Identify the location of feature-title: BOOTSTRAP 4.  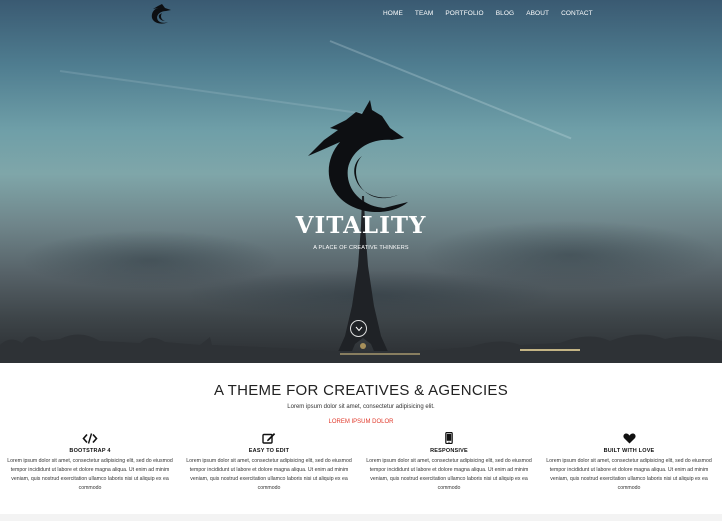
(90, 451).